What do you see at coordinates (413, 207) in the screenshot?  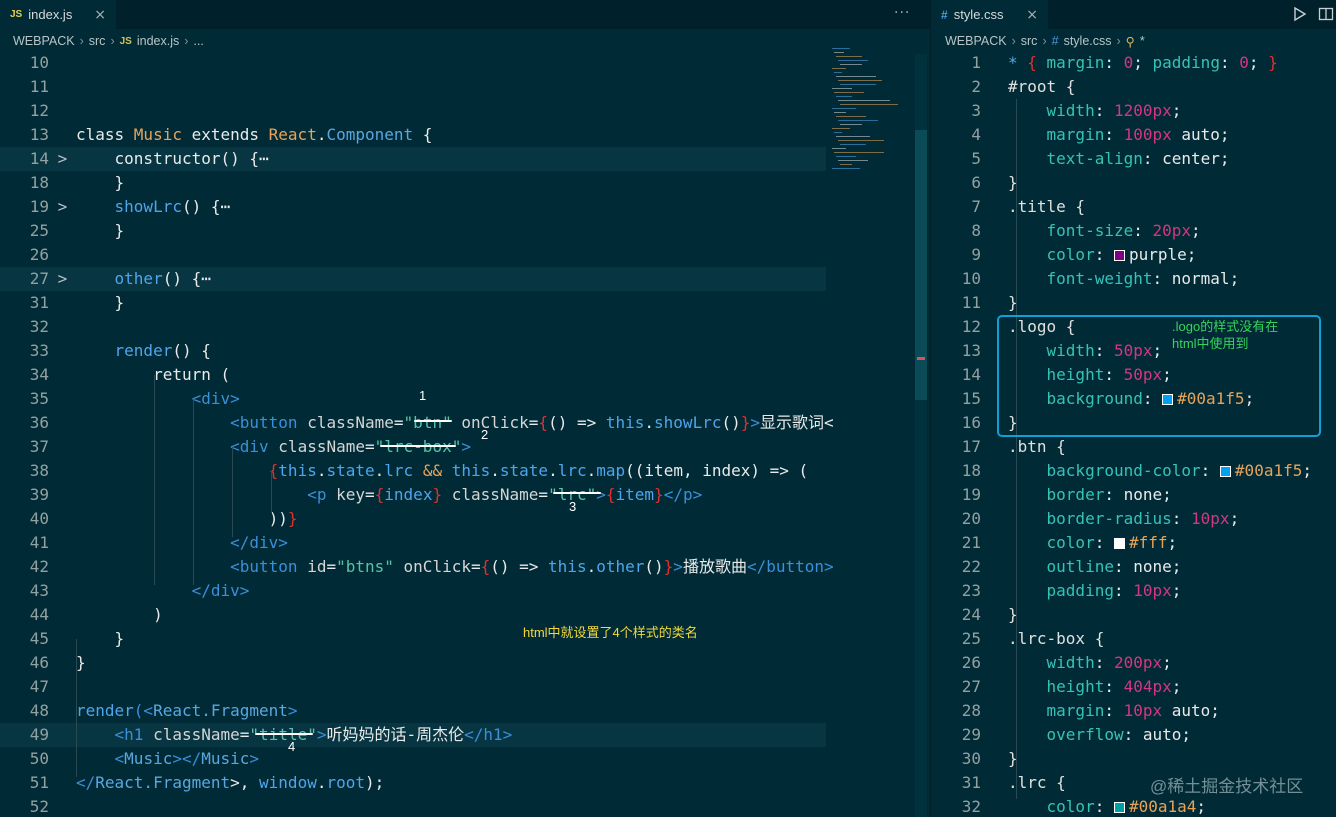 I see `code-line: 19 > showLrc() {⋯` at bounding box center [413, 207].